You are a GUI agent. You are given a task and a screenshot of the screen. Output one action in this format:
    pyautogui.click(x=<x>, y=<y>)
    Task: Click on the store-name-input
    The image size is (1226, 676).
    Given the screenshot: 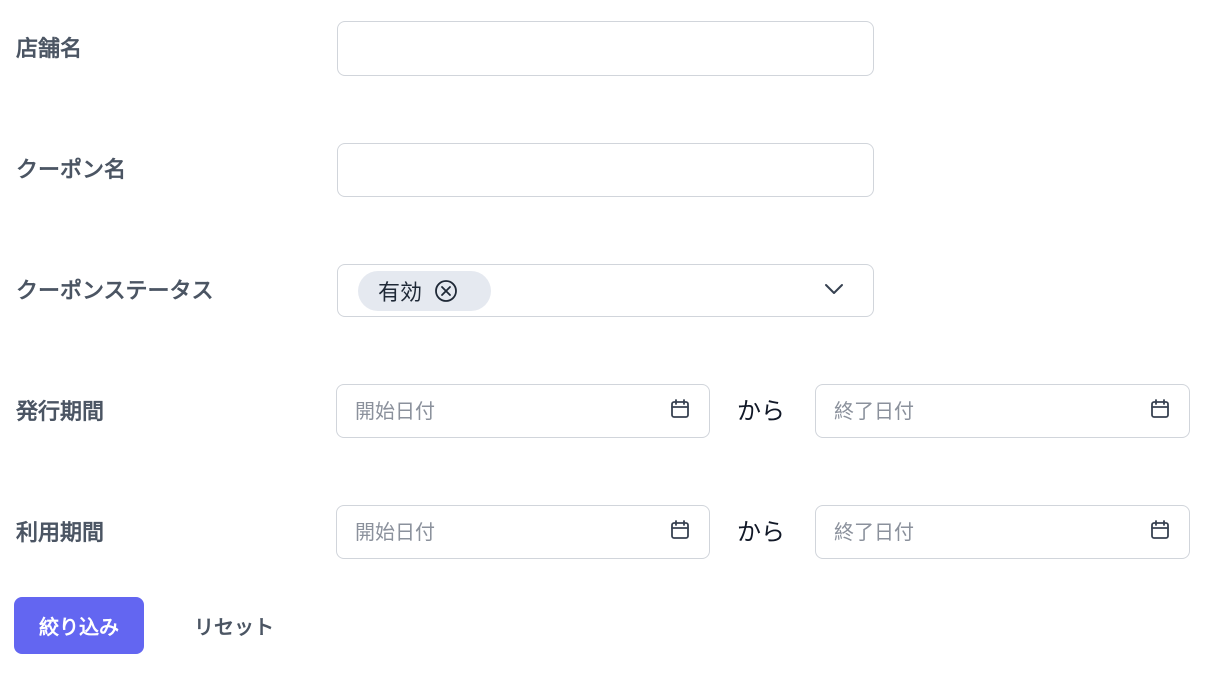 What is the action you would take?
    pyautogui.click(x=605, y=48)
    